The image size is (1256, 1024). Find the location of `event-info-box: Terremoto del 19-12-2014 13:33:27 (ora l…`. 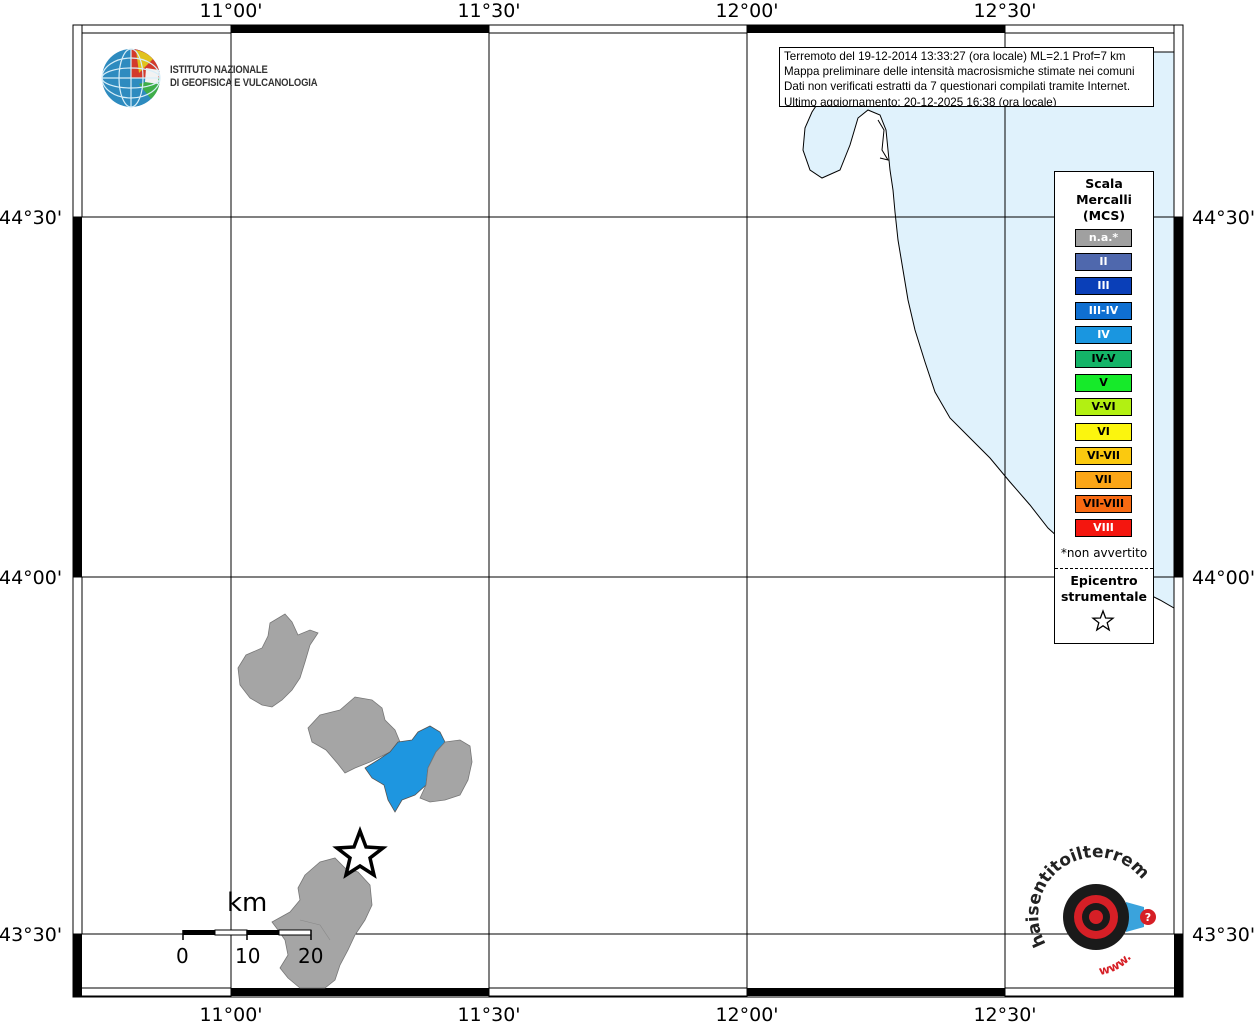

event-info-box: Terremoto del 19-12-2014 13:33:27 (ora l… is located at coordinates (966, 77).